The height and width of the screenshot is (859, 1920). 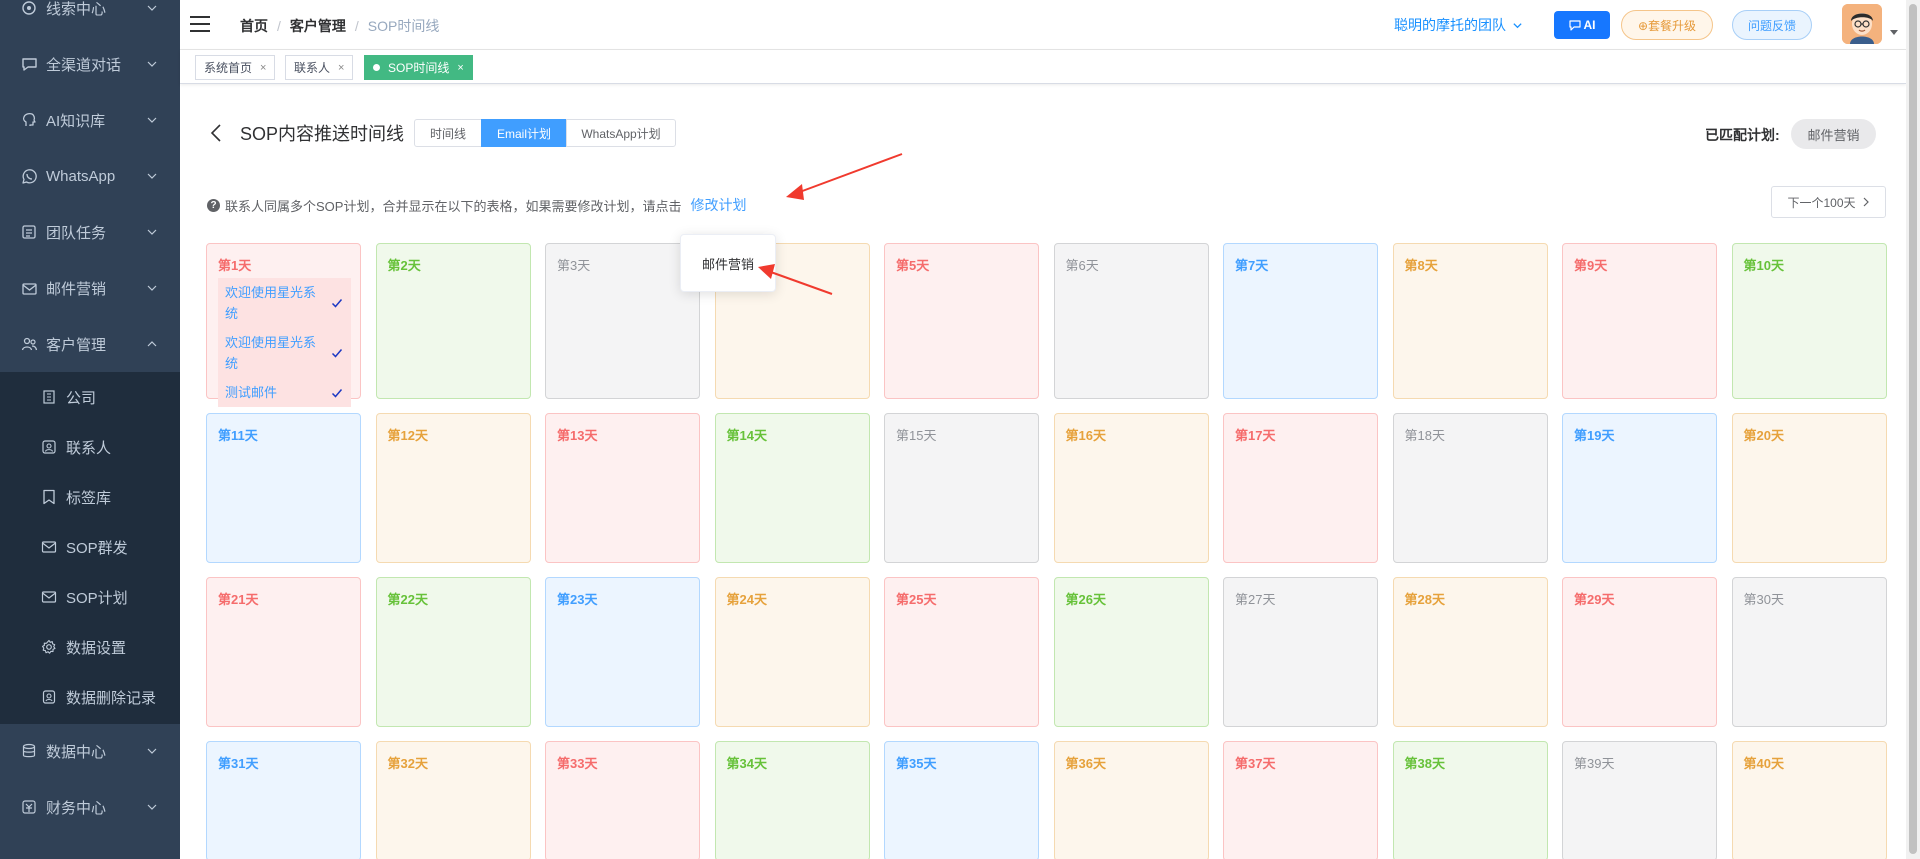 I want to click on breadcrumb-customer-management: 客户管理, so click(x=318, y=26).